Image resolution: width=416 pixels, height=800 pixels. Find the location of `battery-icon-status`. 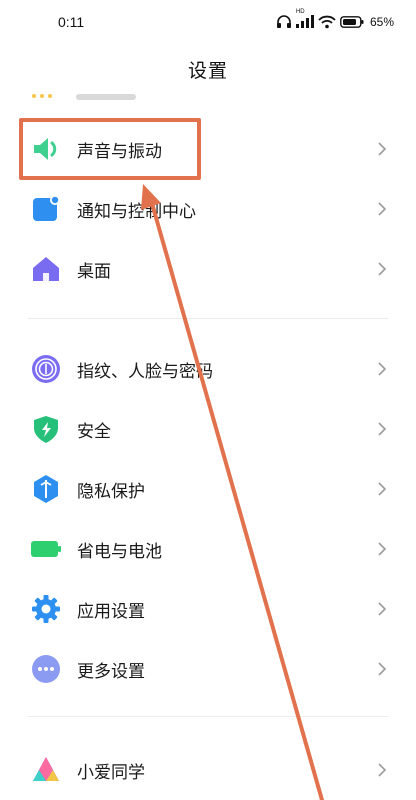

battery-icon-status is located at coordinates (352, 22).